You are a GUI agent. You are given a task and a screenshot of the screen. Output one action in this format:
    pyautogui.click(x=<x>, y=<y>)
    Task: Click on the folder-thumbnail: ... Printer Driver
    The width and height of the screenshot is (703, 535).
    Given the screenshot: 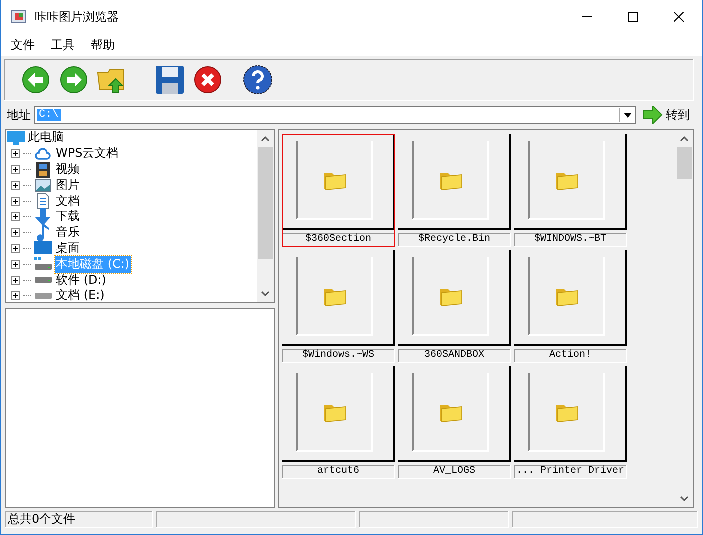 What is the action you would take?
    pyautogui.click(x=570, y=422)
    